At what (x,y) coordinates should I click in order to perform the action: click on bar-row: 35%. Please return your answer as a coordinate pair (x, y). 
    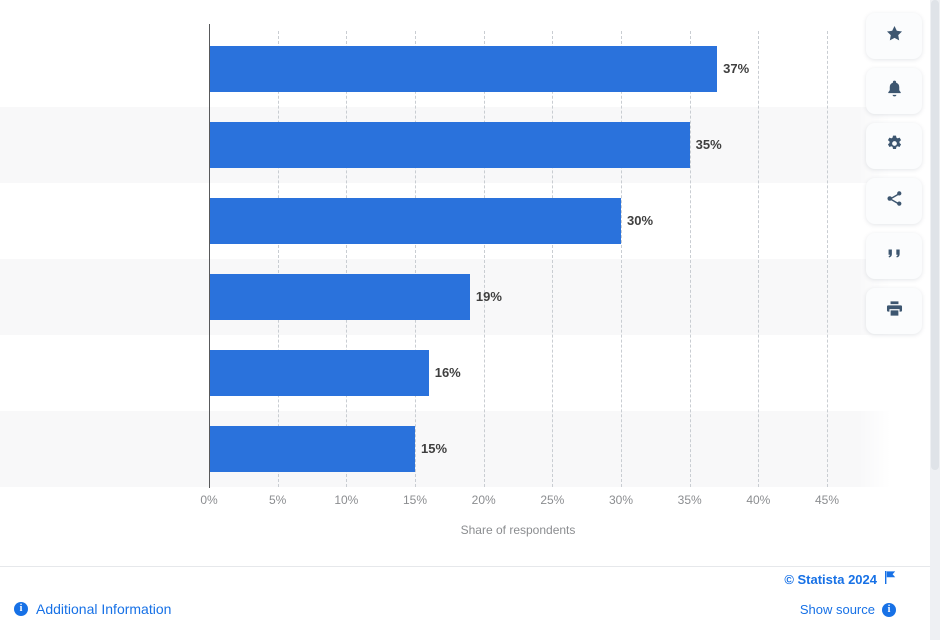
    Looking at the image, I should click on (518, 145).